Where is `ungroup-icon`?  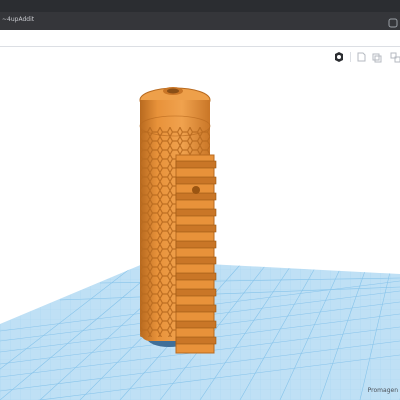 ungroup-icon is located at coordinates (395, 57).